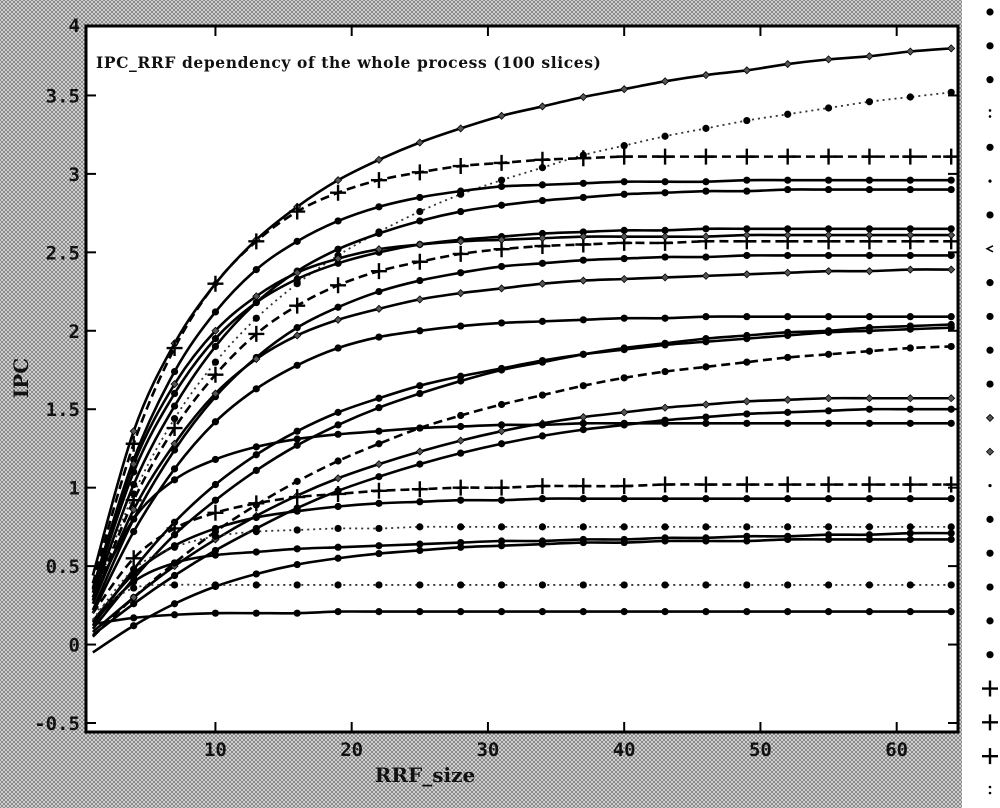  What do you see at coordinates (21, 378) in the screenshot?
I see `y-axis-title: IPC` at bounding box center [21, 378].